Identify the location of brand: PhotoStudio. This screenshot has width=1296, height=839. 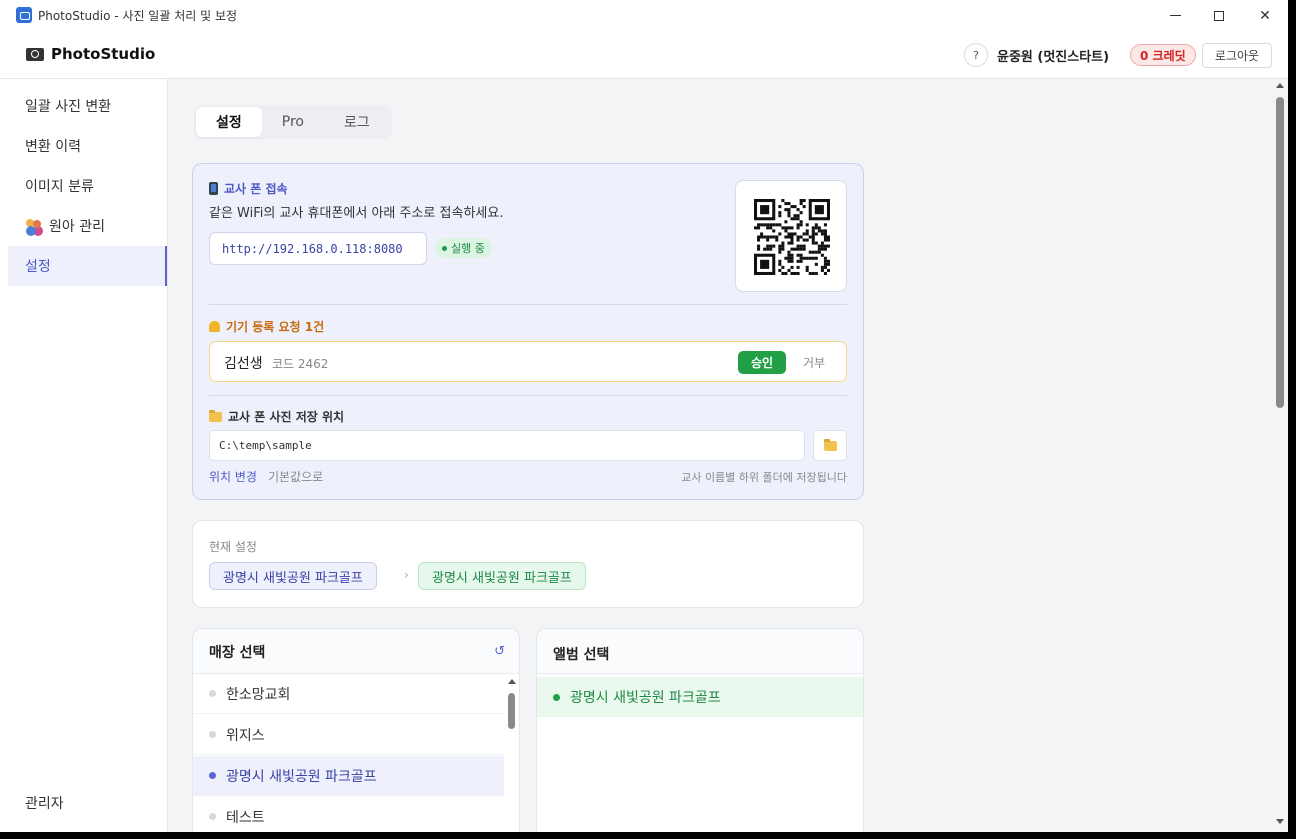
(90, 54).